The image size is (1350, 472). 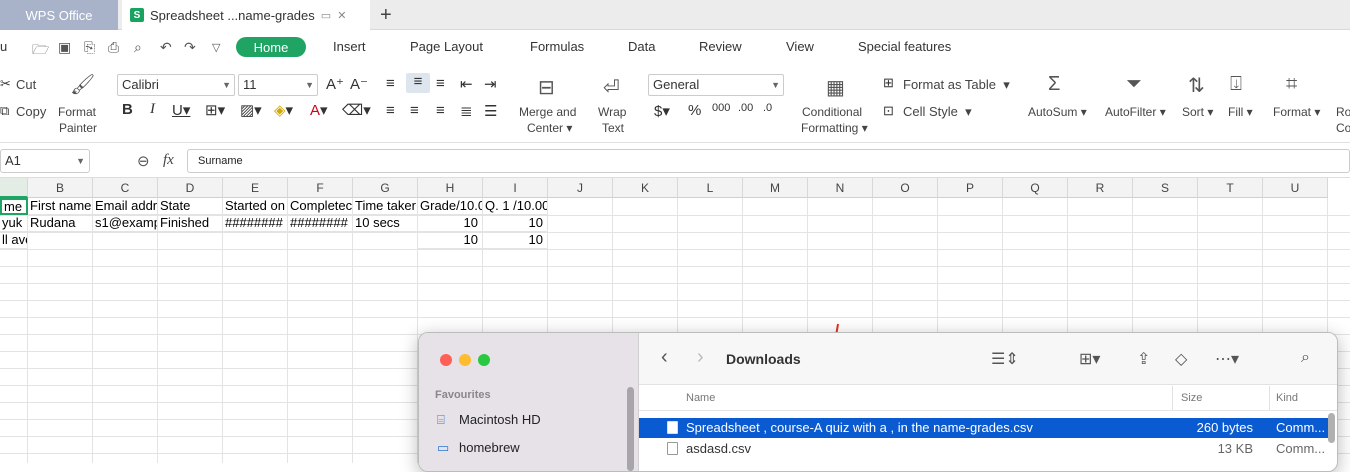 I want to click on undo-icon: ↶, so click(x=166, y=47).